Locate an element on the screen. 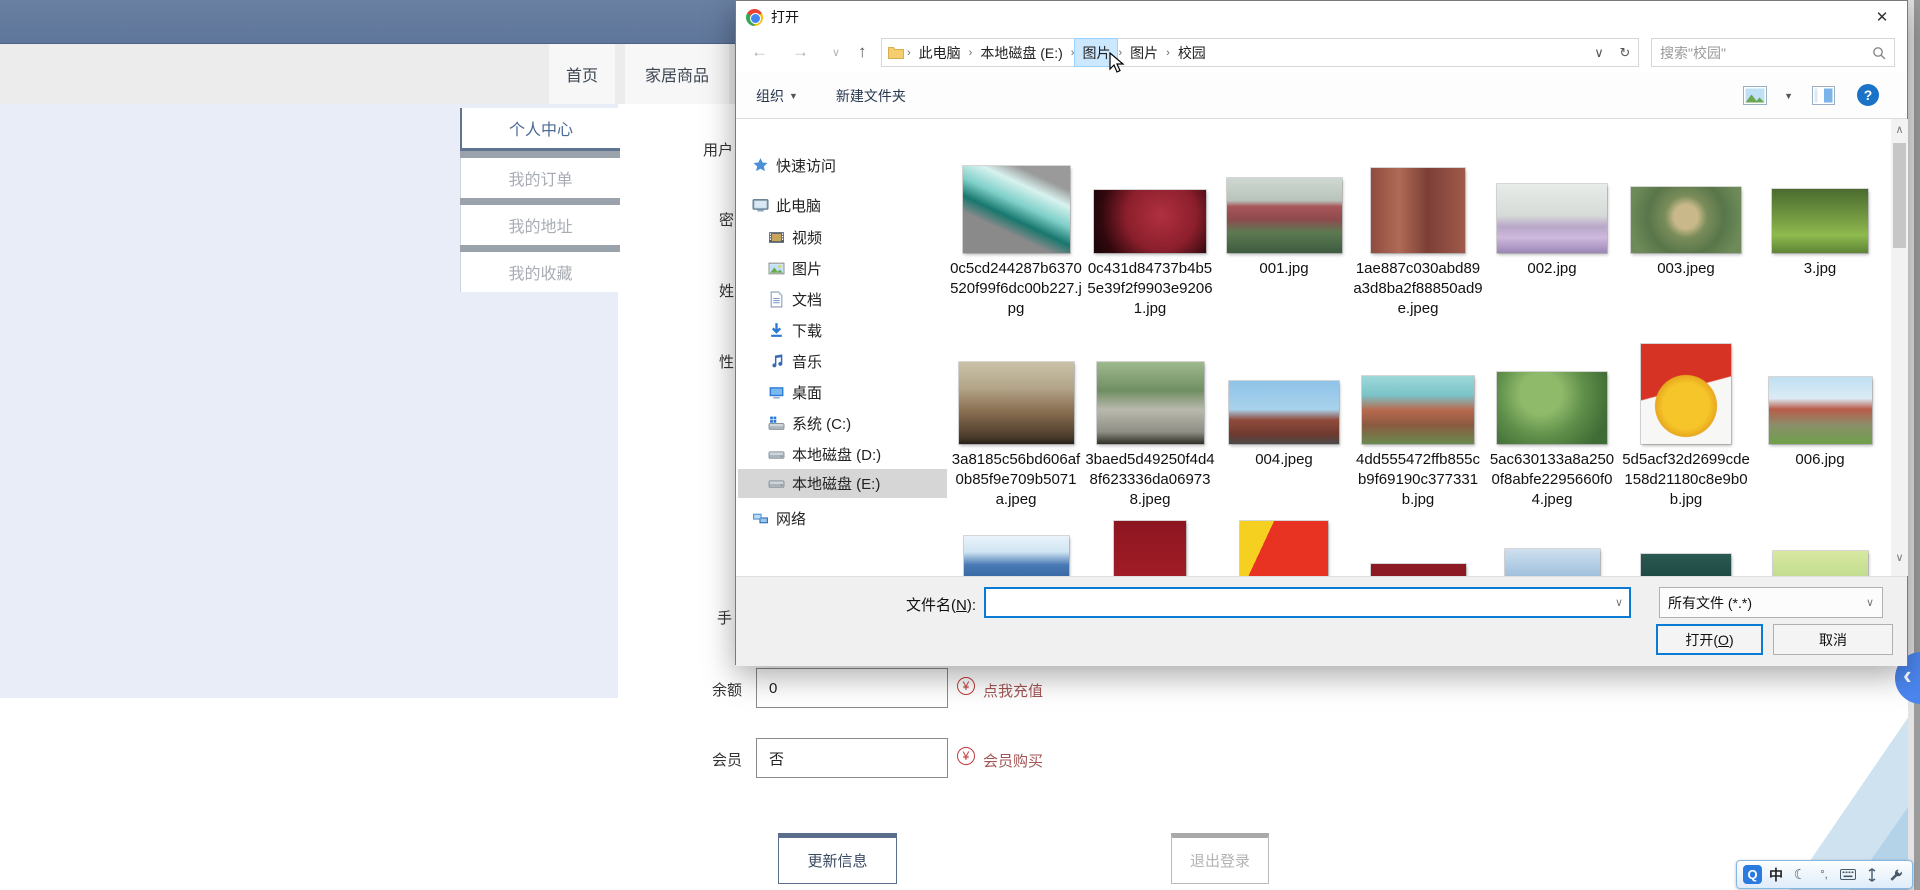 The height and width of the screenshot is (890, 1920). dialog-sidebar-item: 此电脑 is located at coordinates (842, 205).